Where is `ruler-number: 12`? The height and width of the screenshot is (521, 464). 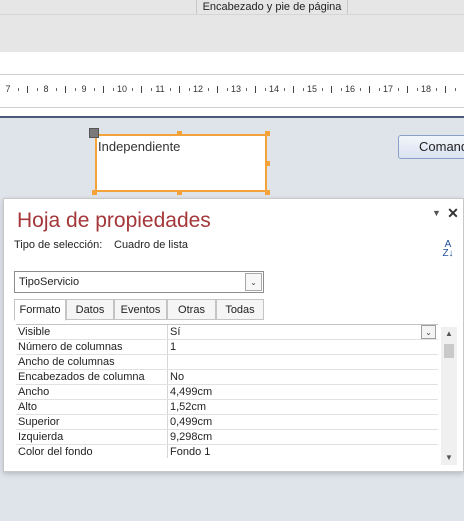
ruler-number: 12 is located at coordinates (198, 89).